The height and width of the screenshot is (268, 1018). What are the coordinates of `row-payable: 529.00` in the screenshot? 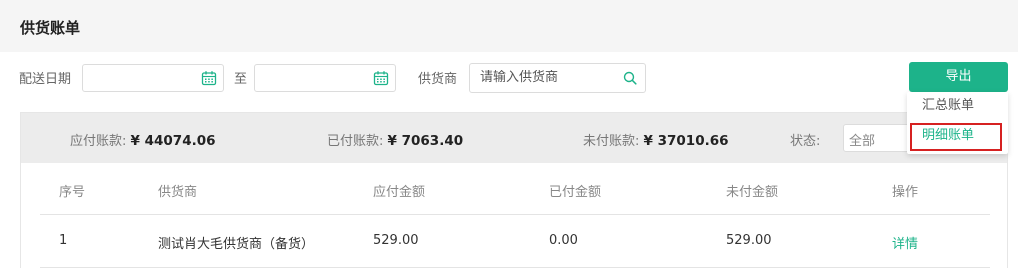 It's located at (396, 240).